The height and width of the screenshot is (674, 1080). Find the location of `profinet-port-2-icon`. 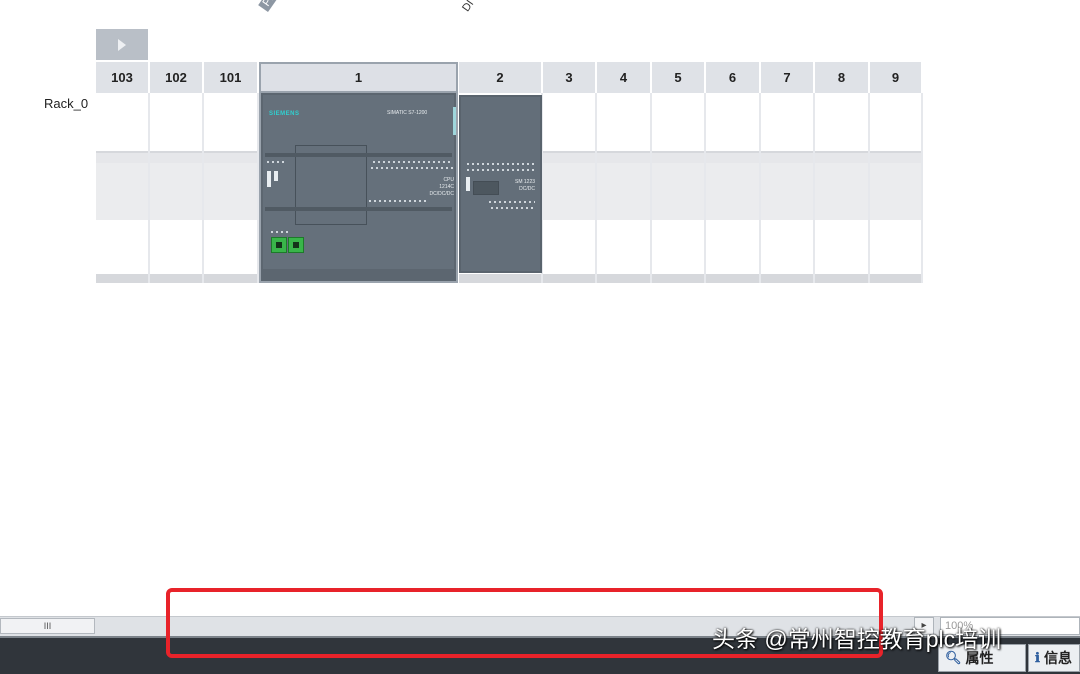

profinet-port-2-icon is located at coordinates (296, 245).